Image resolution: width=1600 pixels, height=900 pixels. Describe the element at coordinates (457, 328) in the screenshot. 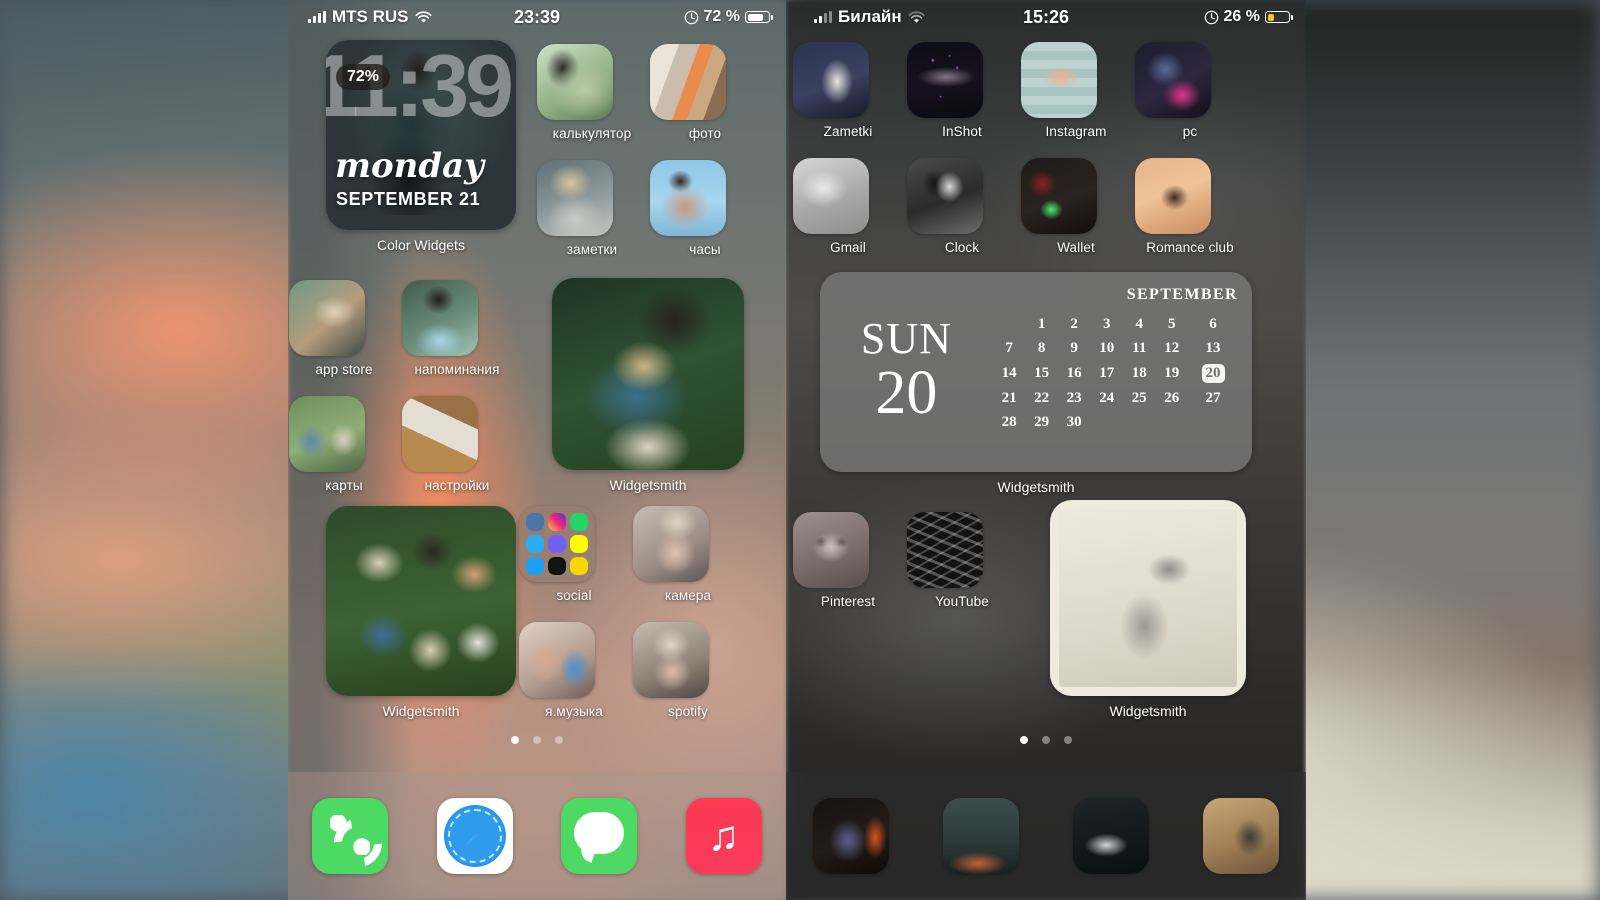

I see `app-napominaniya: напоминания` at that location.